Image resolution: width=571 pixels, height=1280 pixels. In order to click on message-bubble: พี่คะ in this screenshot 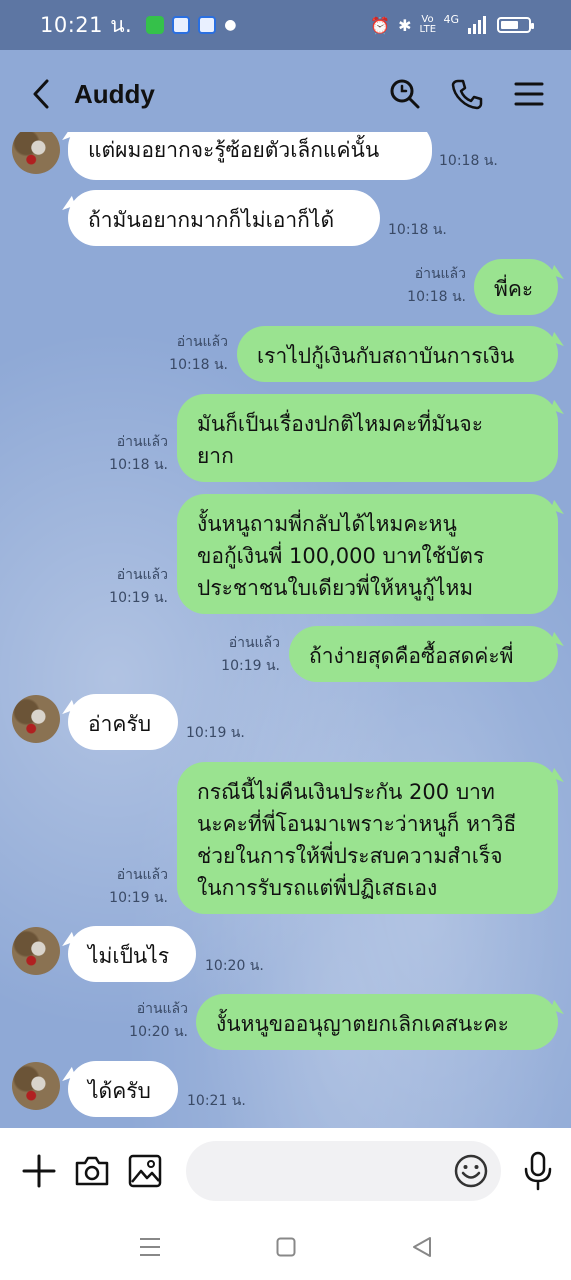, I will do `click(516, 287)`.